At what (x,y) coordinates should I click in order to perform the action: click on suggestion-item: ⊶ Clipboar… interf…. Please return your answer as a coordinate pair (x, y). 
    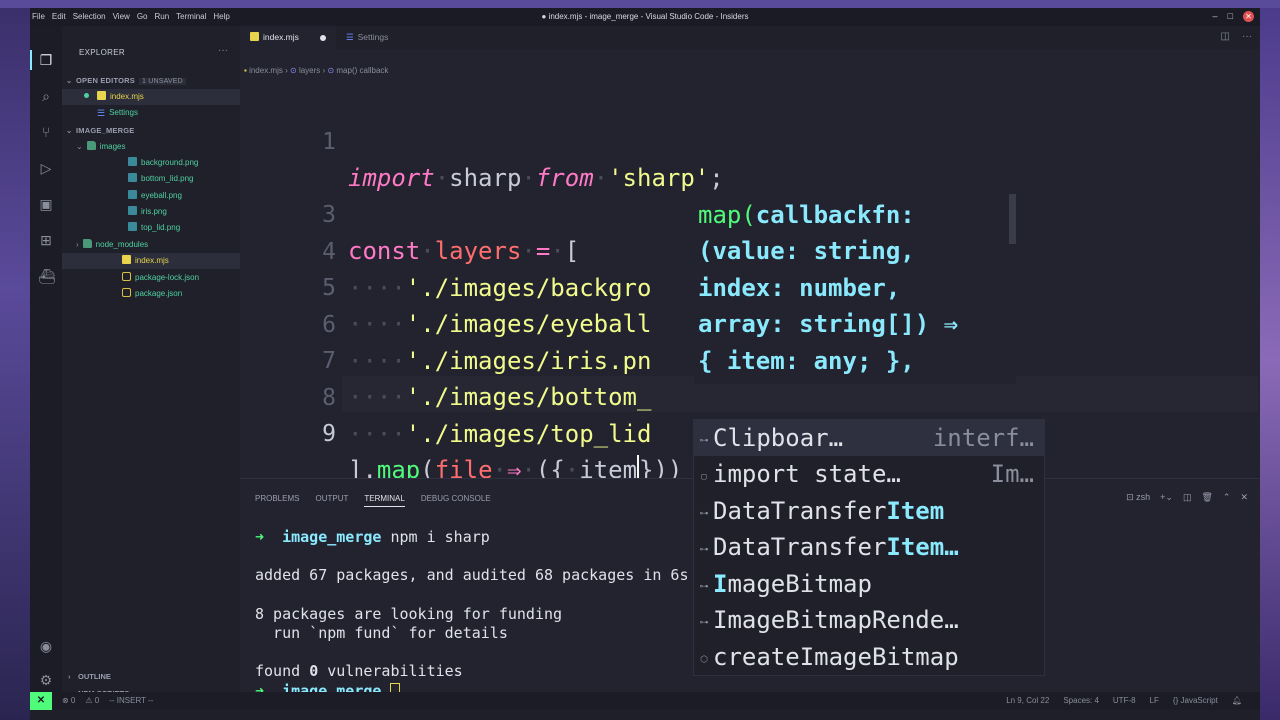
    Looking at the image, I should click on (869, 438).